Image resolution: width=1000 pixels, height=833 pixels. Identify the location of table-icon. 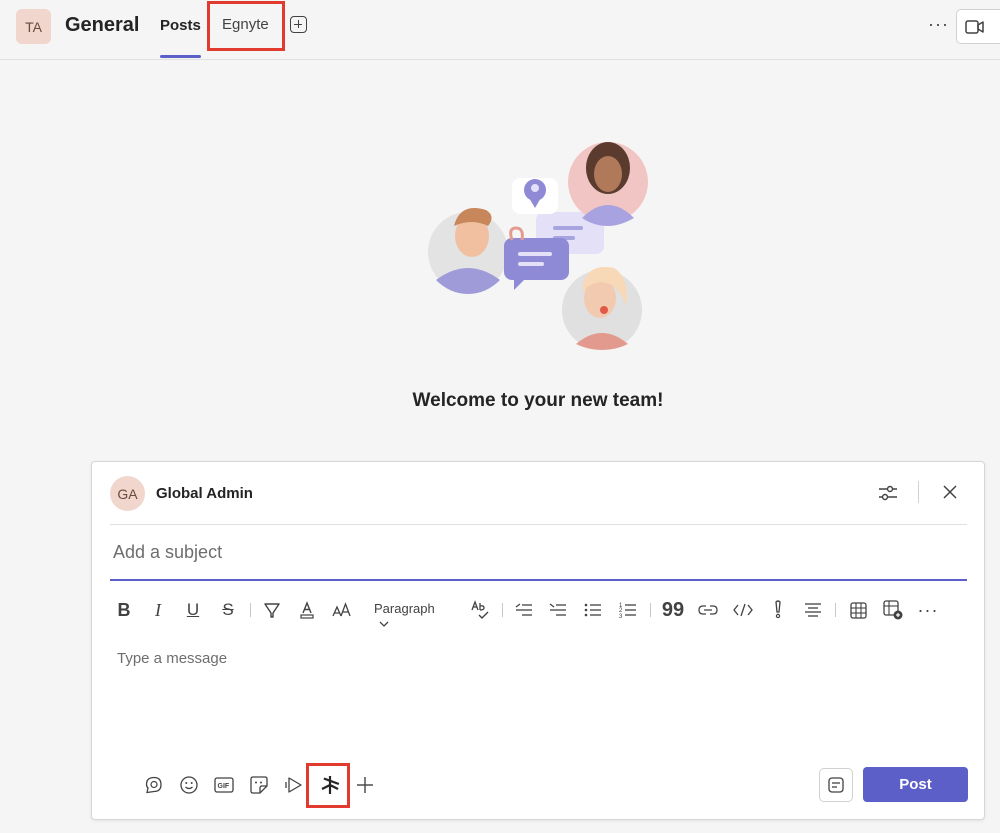
(858, 610).